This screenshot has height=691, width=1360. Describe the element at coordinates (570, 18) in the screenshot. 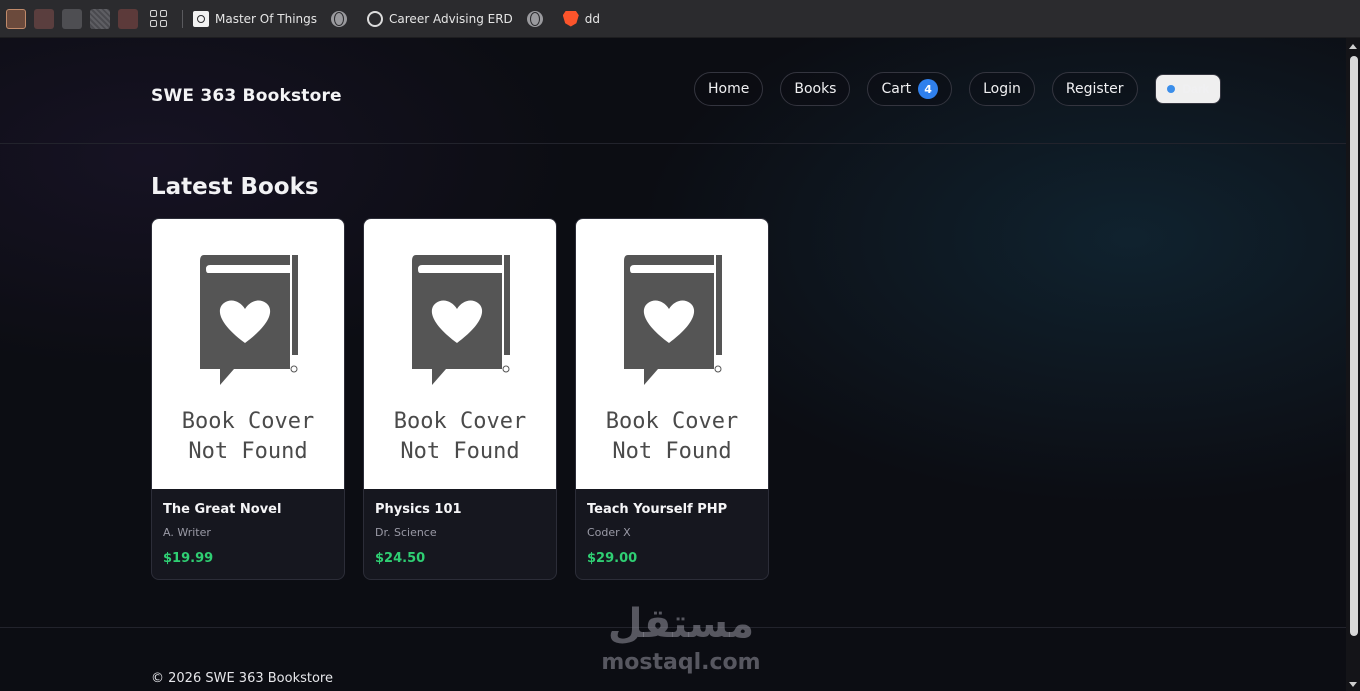

I see `brave-favicon` at that location.